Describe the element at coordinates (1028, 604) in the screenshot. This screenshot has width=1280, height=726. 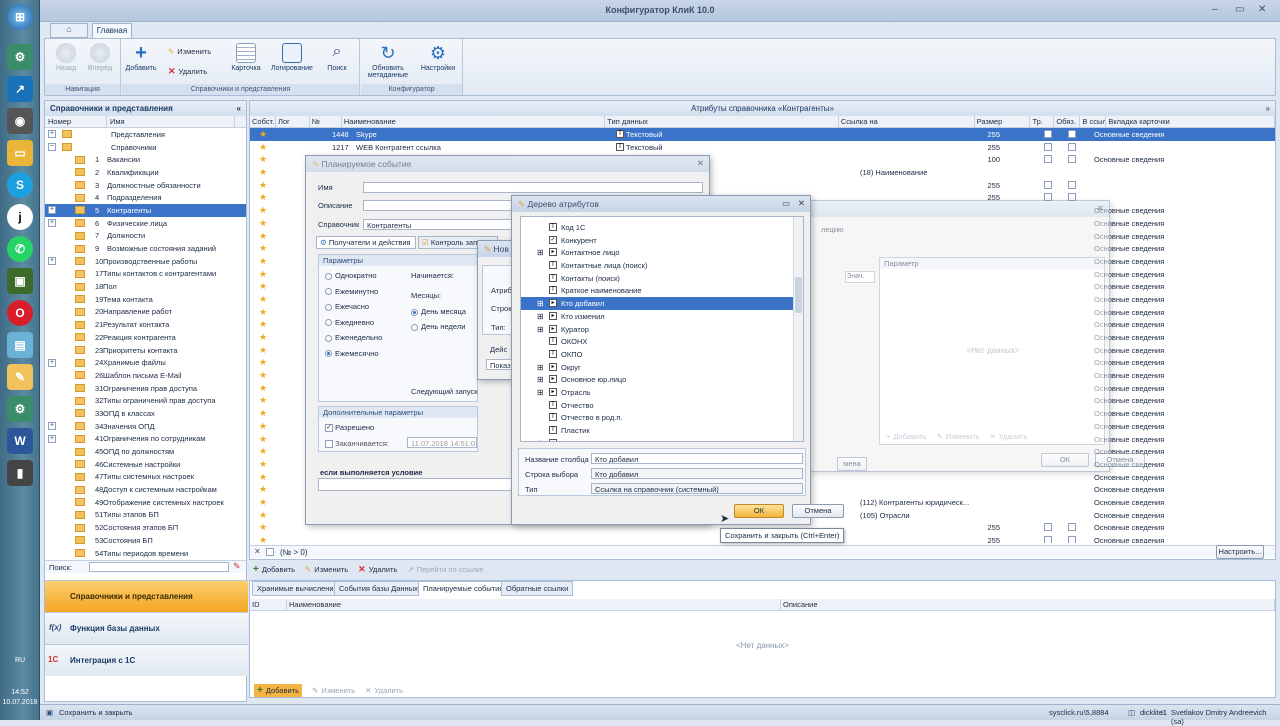
I see `col-desc: Описание` at that location.